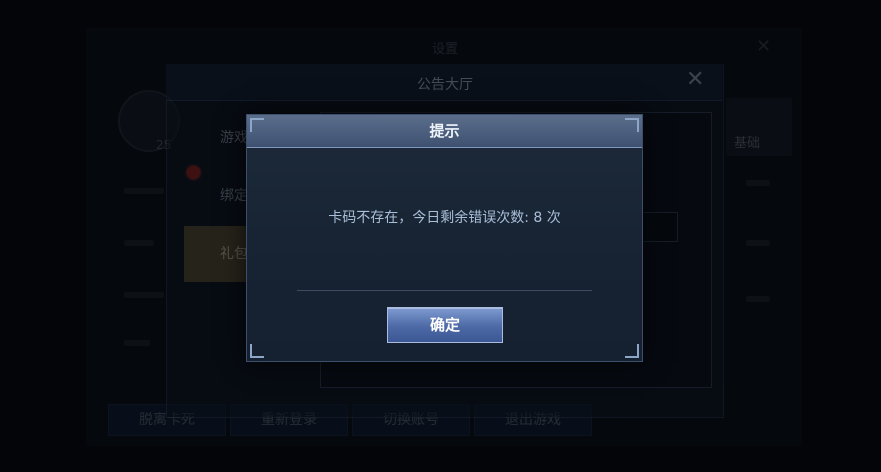 The height and width of the screenshot is (472, 881). What do you see at coordinates (444, 218) in the screenshot?
I see `dialog-message: 卡码不存在，今日剩余错误次数: 8 次` at bounding box center [444, 218].